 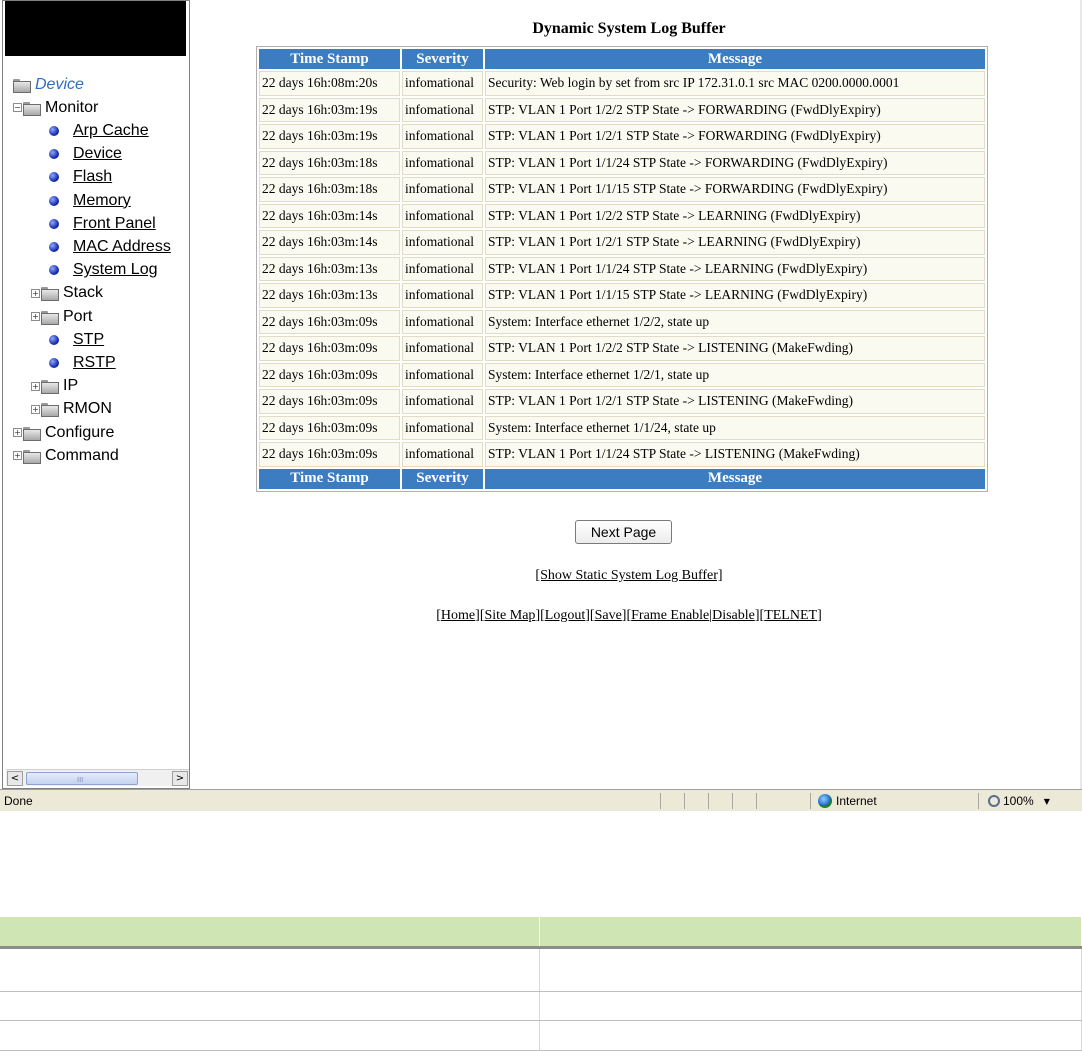 I want to click on nav-item-label: IP, so click(x=71, y=386).